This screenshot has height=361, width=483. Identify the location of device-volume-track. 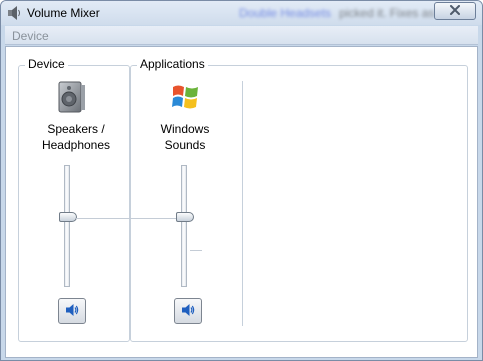
(67, 226).